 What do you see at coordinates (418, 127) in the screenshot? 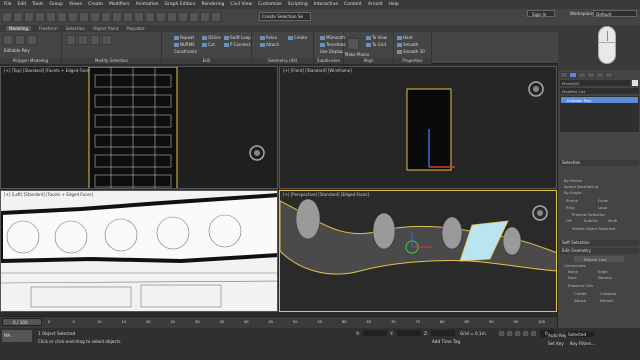
I see `viewport-front: [+] [Front] [Standard] [Wireframe]` at bounding box center [418, 127].